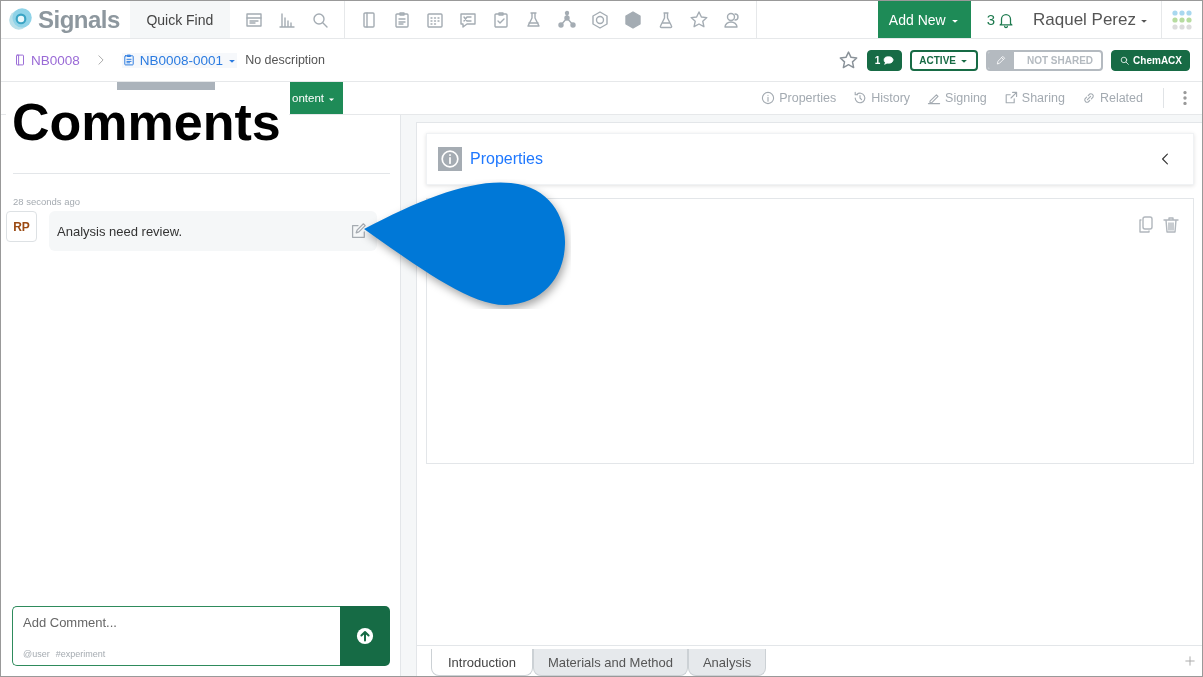 The height and width of the screenshot is (677, 1203). I want to click on speech-bubble-icon, so click(889, 60).